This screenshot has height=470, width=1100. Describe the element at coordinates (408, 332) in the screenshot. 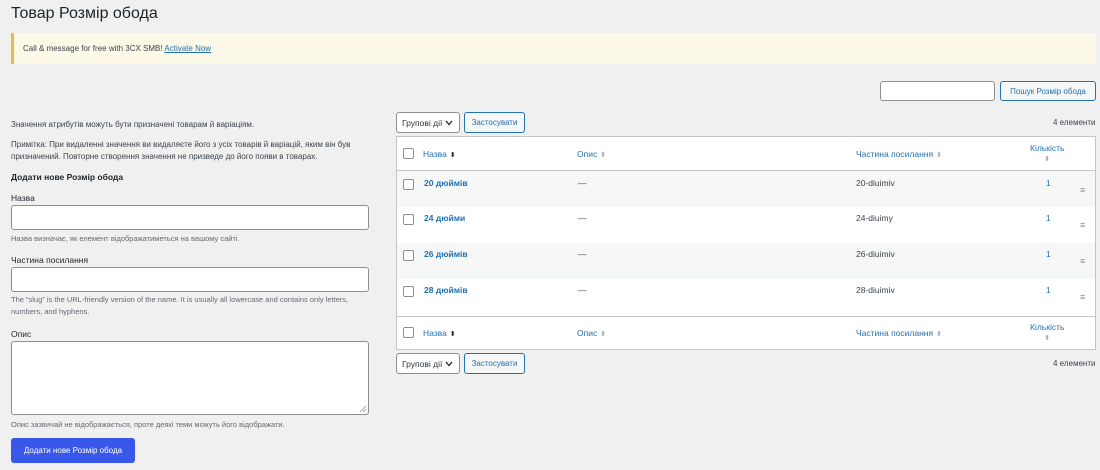

I see `select-all-checkbox-footer` at that location.